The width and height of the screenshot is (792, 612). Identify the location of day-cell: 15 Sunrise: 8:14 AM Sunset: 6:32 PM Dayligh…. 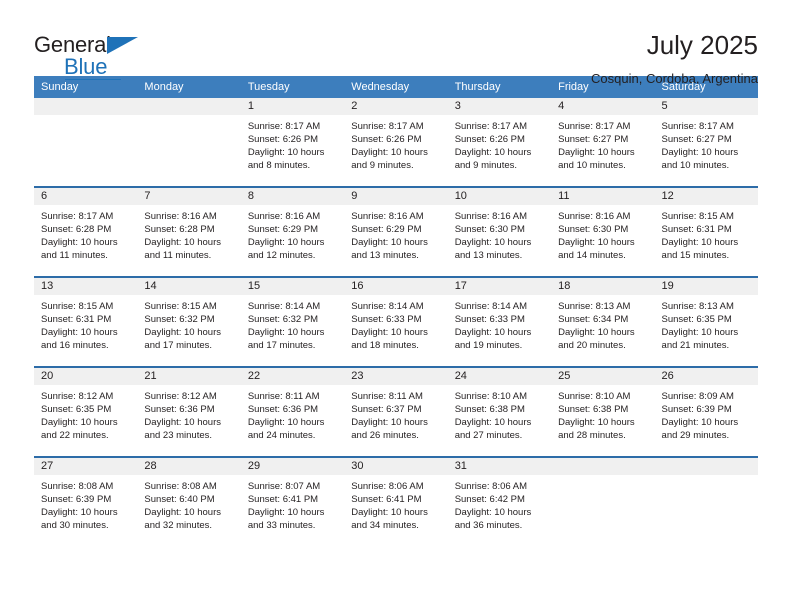
(292, 321).